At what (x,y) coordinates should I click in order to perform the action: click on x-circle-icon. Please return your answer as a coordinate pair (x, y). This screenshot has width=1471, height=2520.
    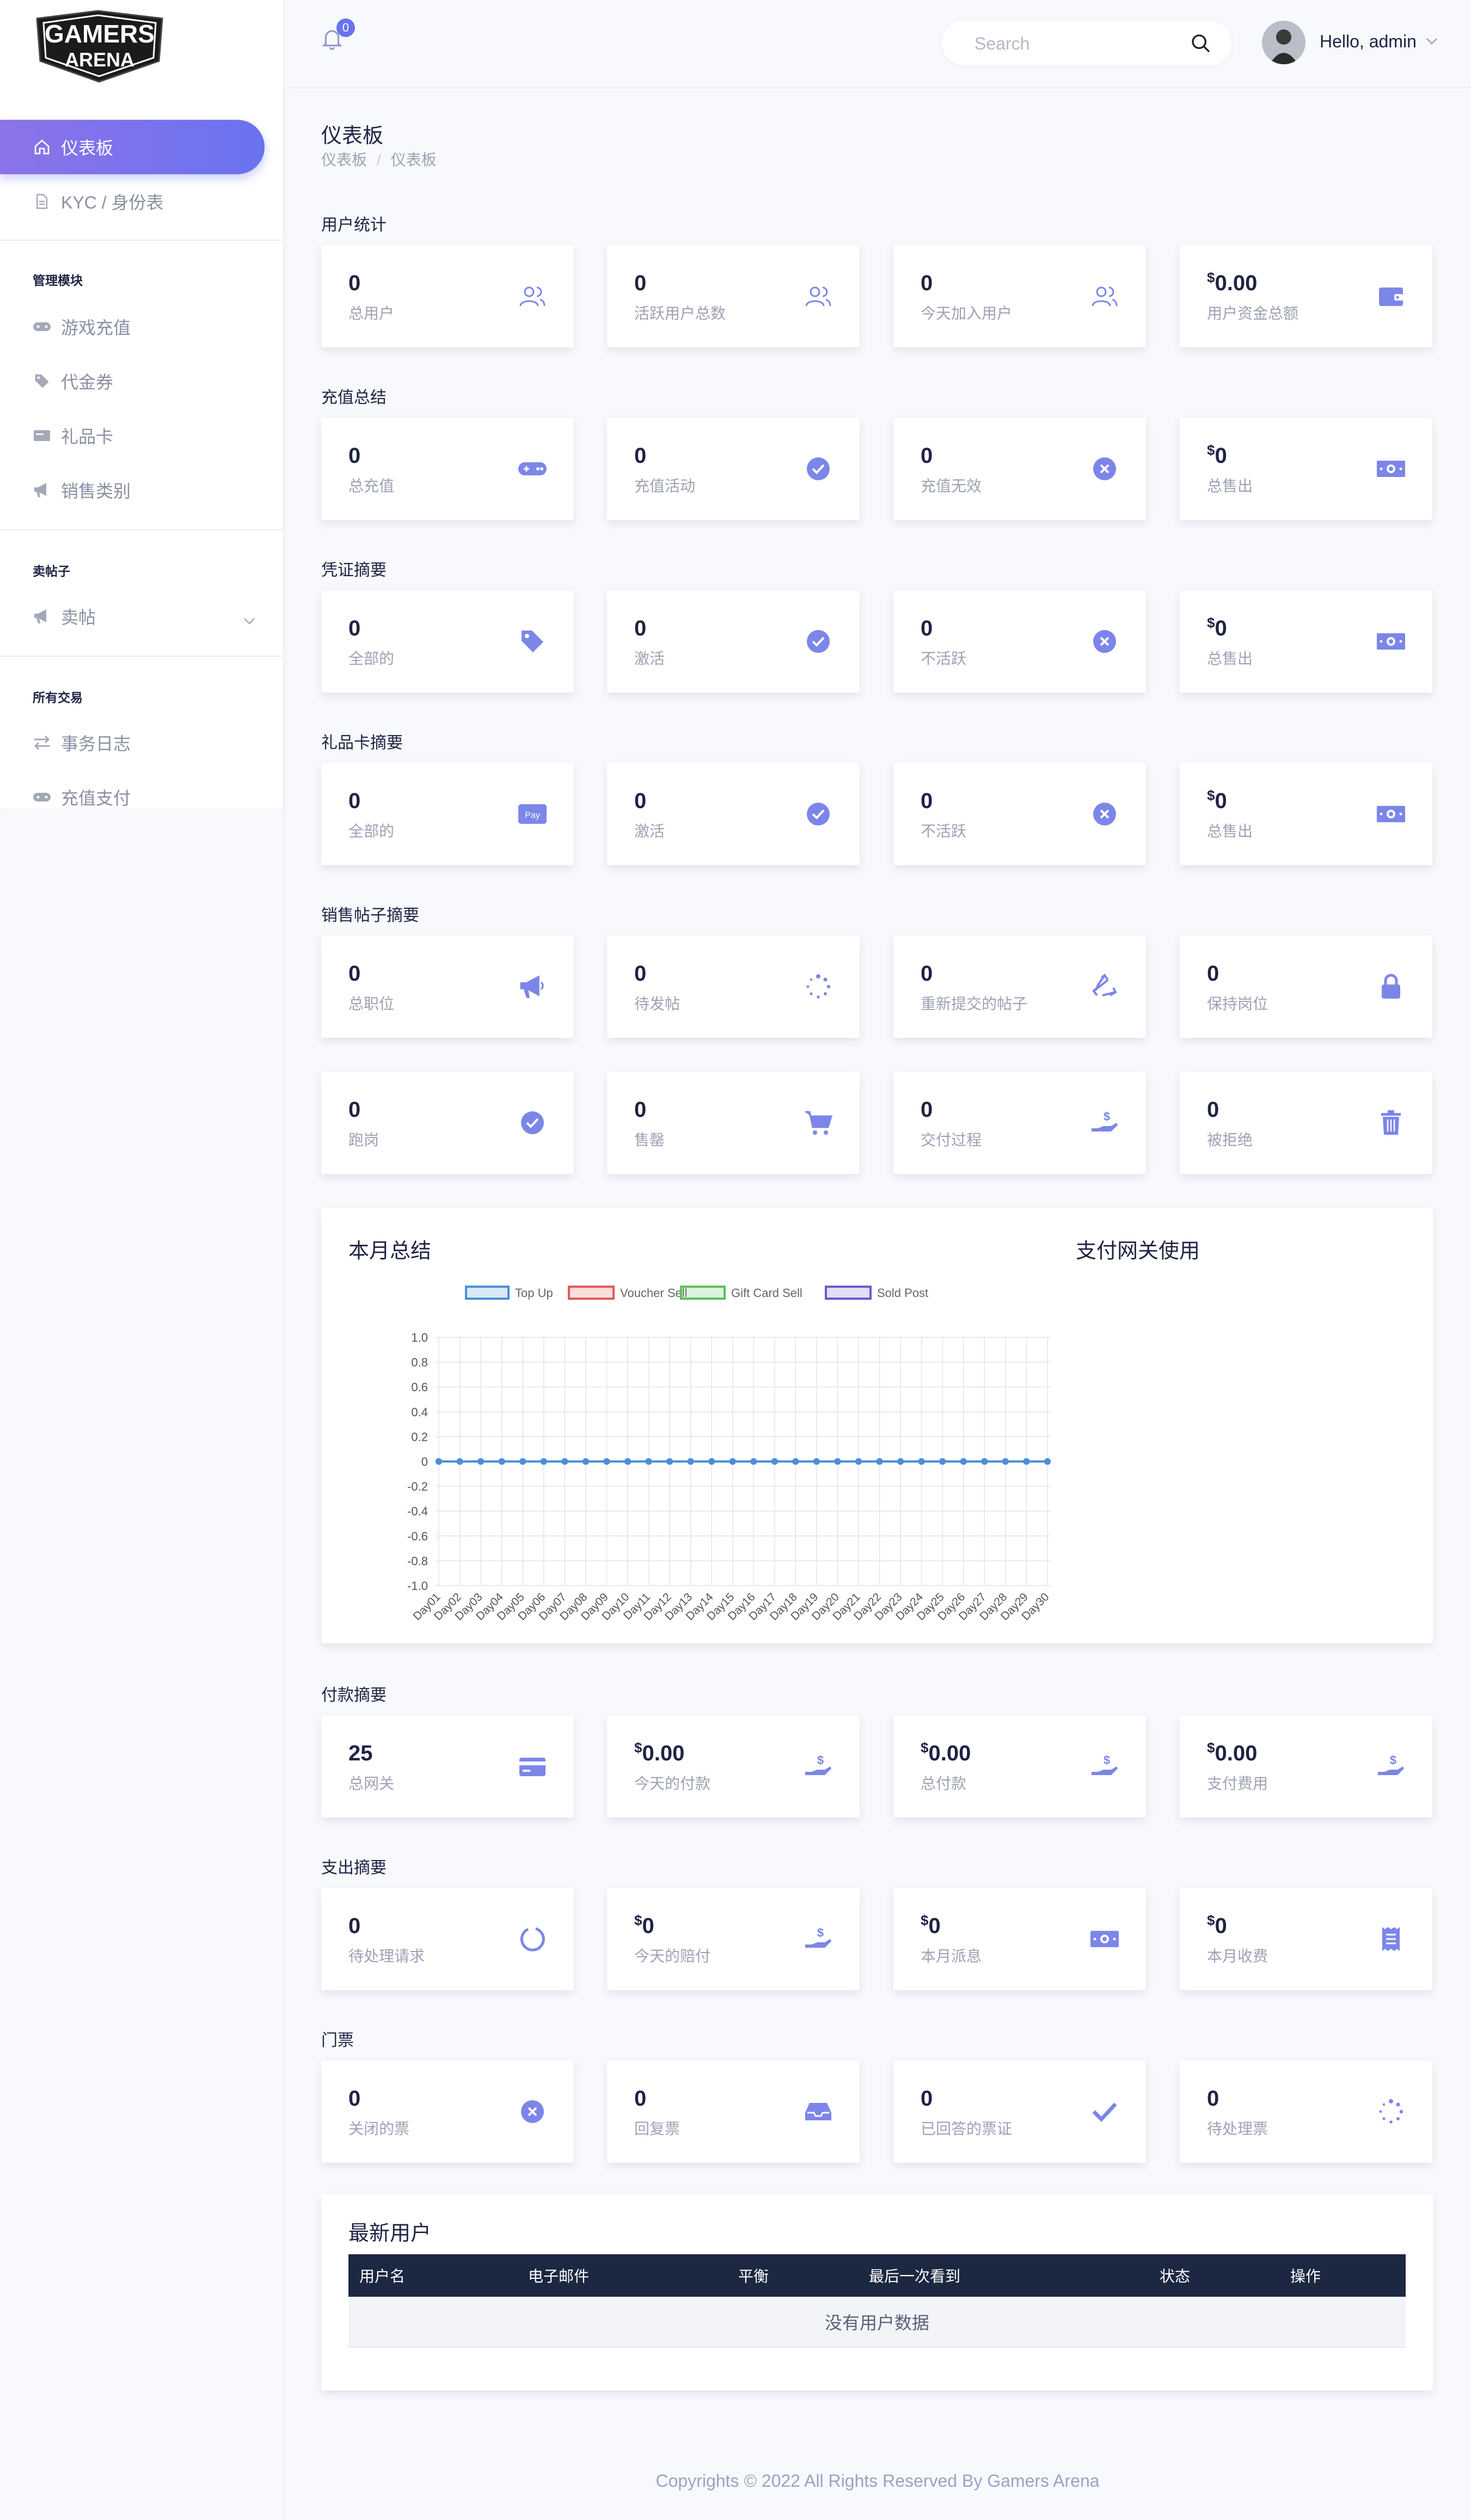
    Looking at the image, I should click on (1104, 641).